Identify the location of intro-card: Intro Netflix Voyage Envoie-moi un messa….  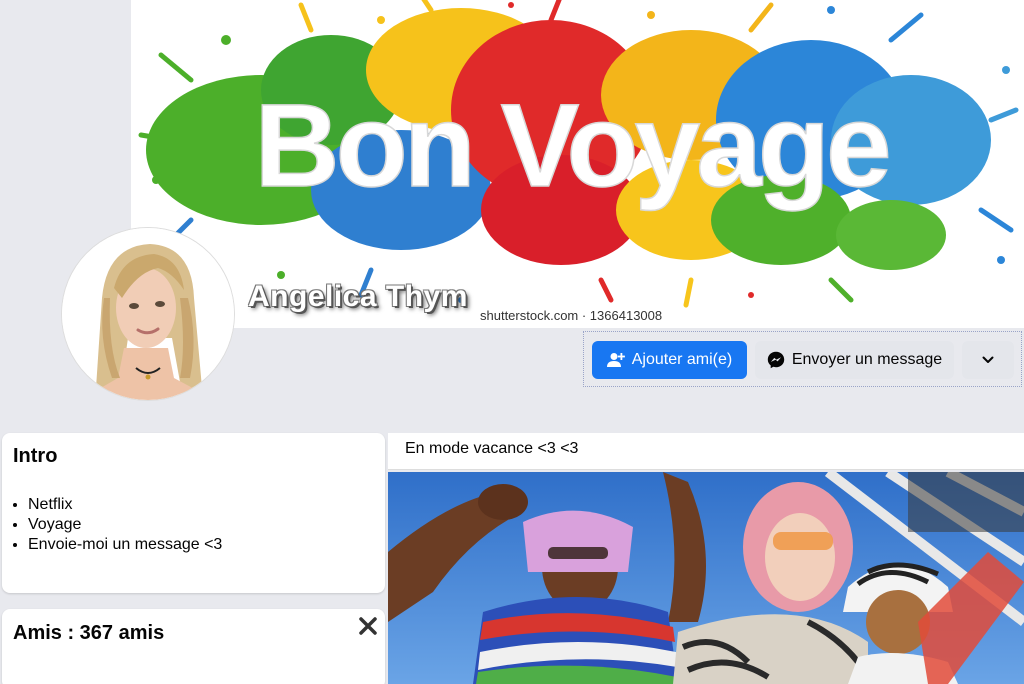
(193, 513).